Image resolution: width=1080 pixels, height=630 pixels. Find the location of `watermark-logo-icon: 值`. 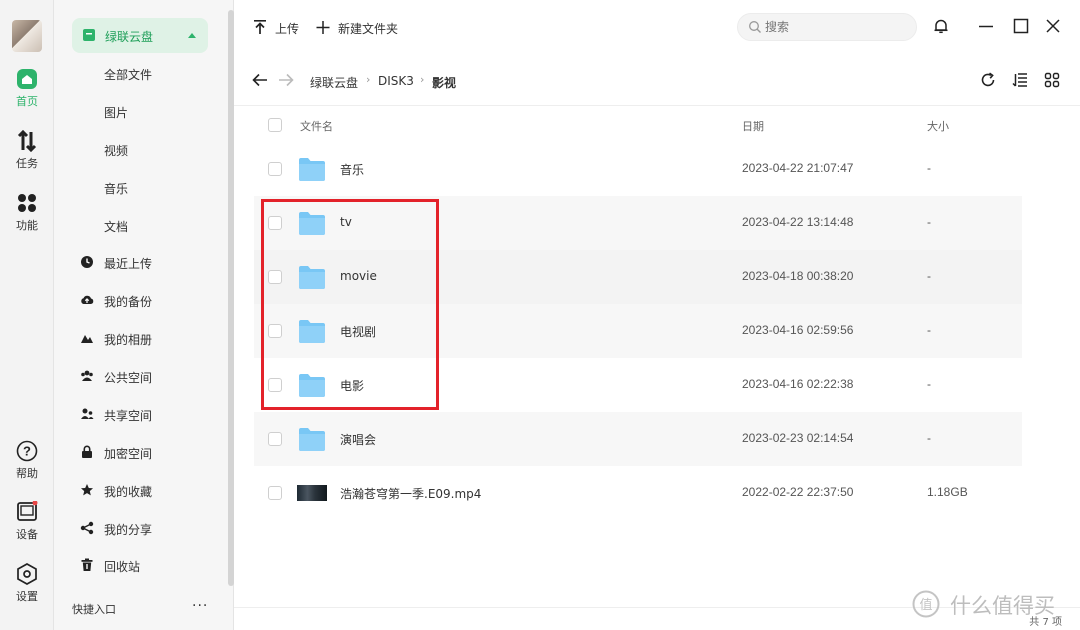

watermark-logo-icon: 值 is located at coordinates (926, 604).